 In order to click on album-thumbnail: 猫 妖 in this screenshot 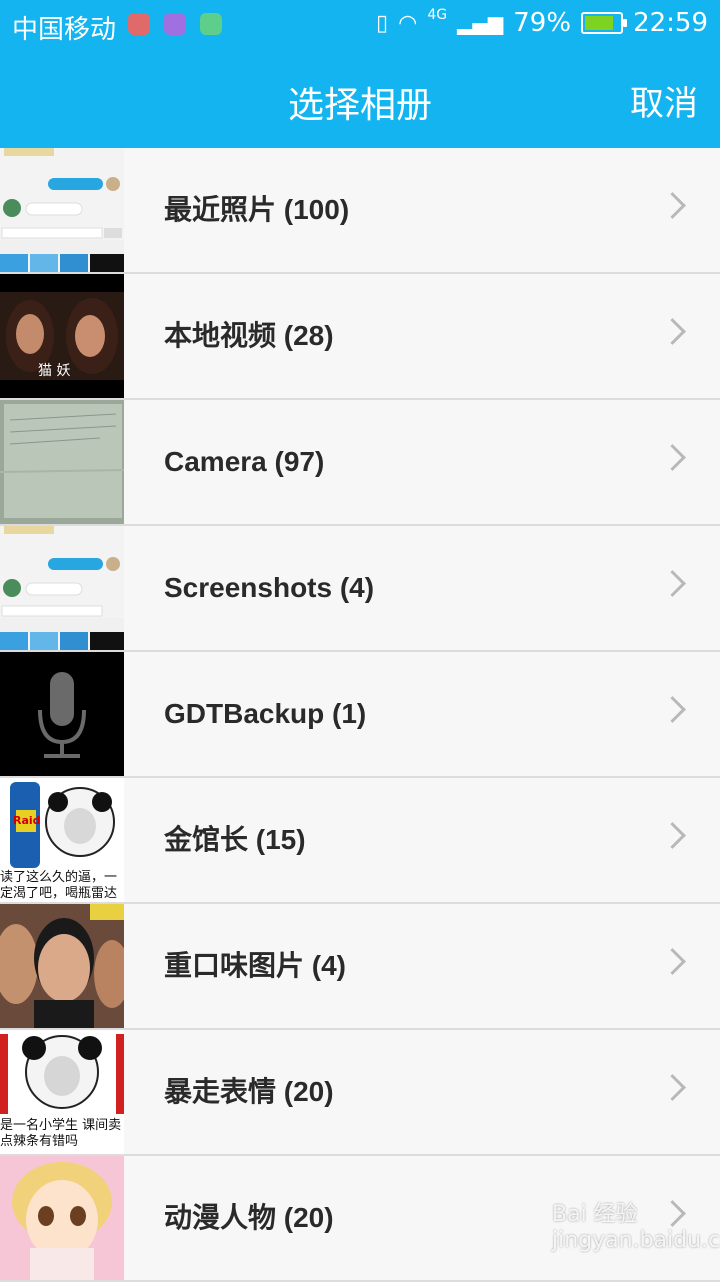, I will do `click(62, 336)`.